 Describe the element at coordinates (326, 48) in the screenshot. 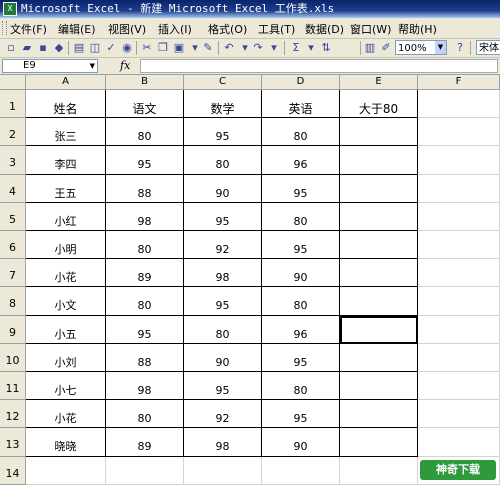

I see `sort-ascending-icon: ⇅` at that location.